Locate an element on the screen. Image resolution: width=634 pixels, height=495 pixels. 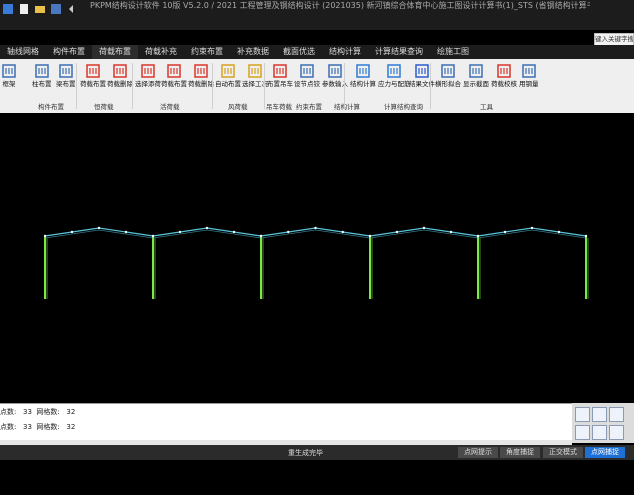
new-file-icon is located at coordinates (24, 9).